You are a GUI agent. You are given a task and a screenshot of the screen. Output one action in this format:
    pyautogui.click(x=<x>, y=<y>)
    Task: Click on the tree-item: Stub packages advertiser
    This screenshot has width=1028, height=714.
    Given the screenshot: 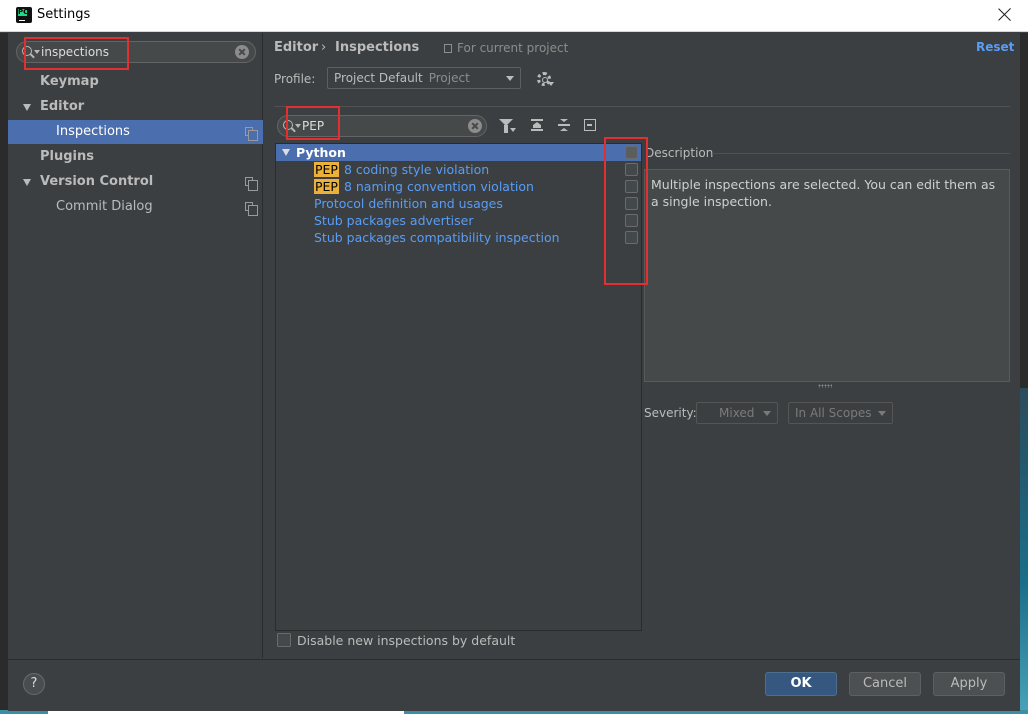 What is the action you would take?
    pyautogui.click(x=458, y=220)
    